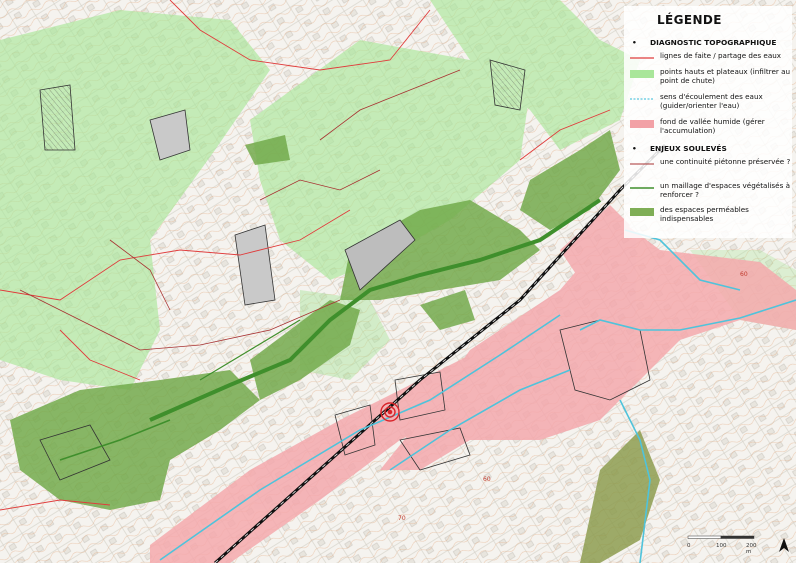  What do you see at coordinates (689, 20) in the screenshot?
I see `legend-title: LÉGENDE` at bounding box center [689, 20].